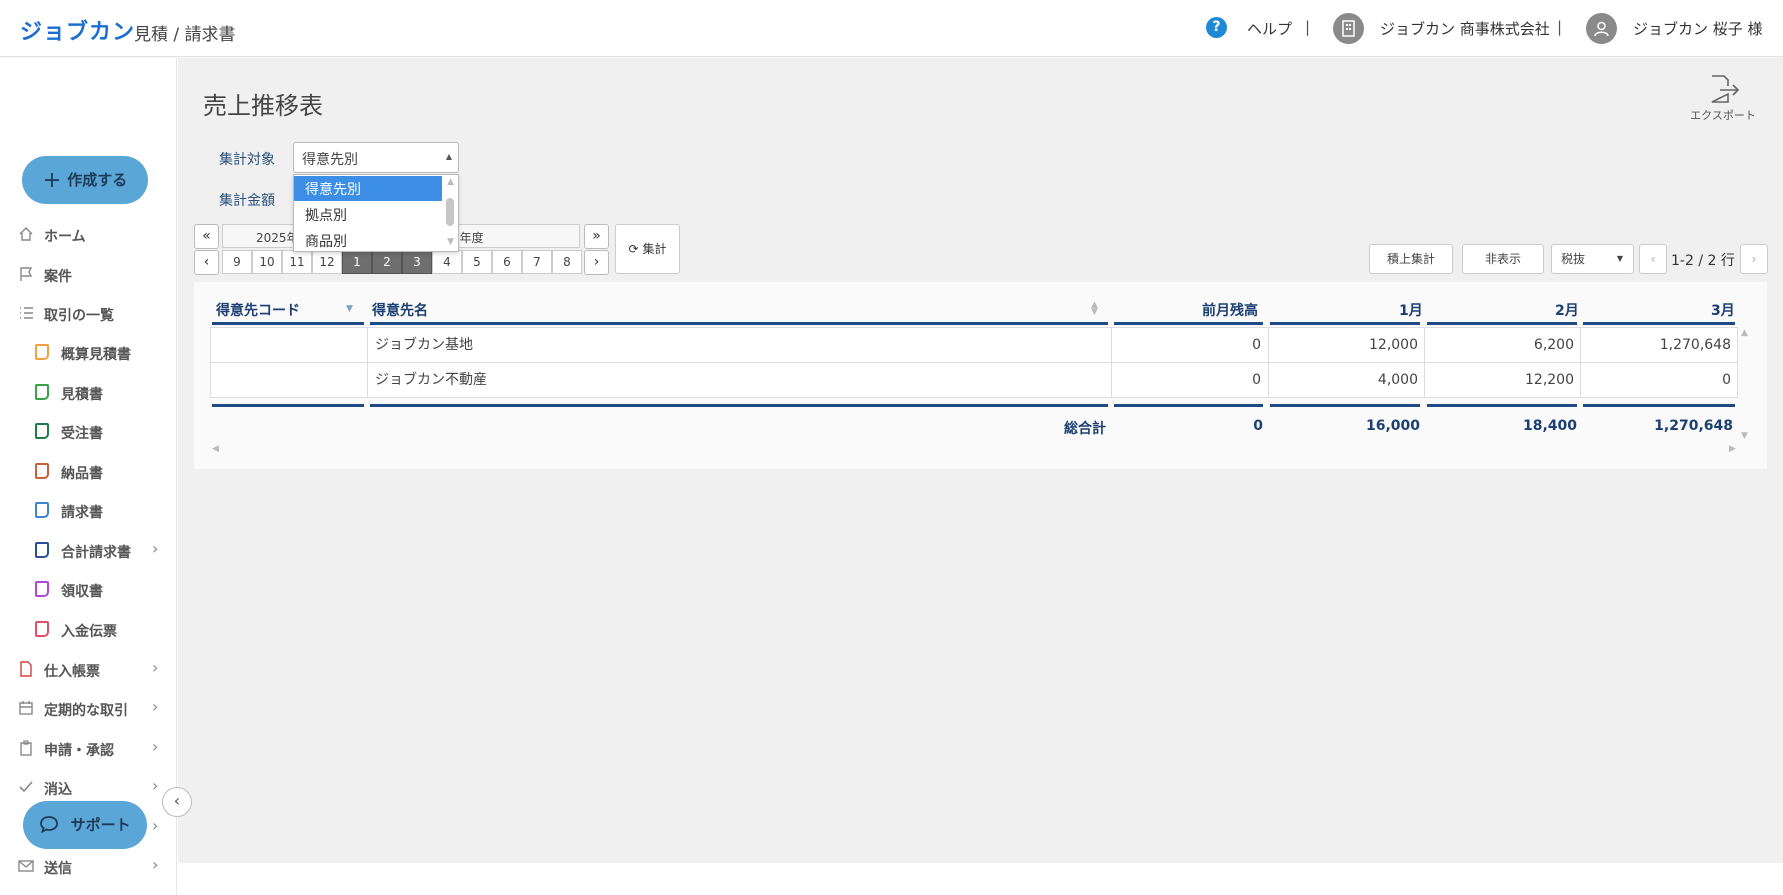 This screenshot has width=1783, height=895. Describe the element at coordinates (267, 262) in the screenshot. I see `month-button: 10` at that location.